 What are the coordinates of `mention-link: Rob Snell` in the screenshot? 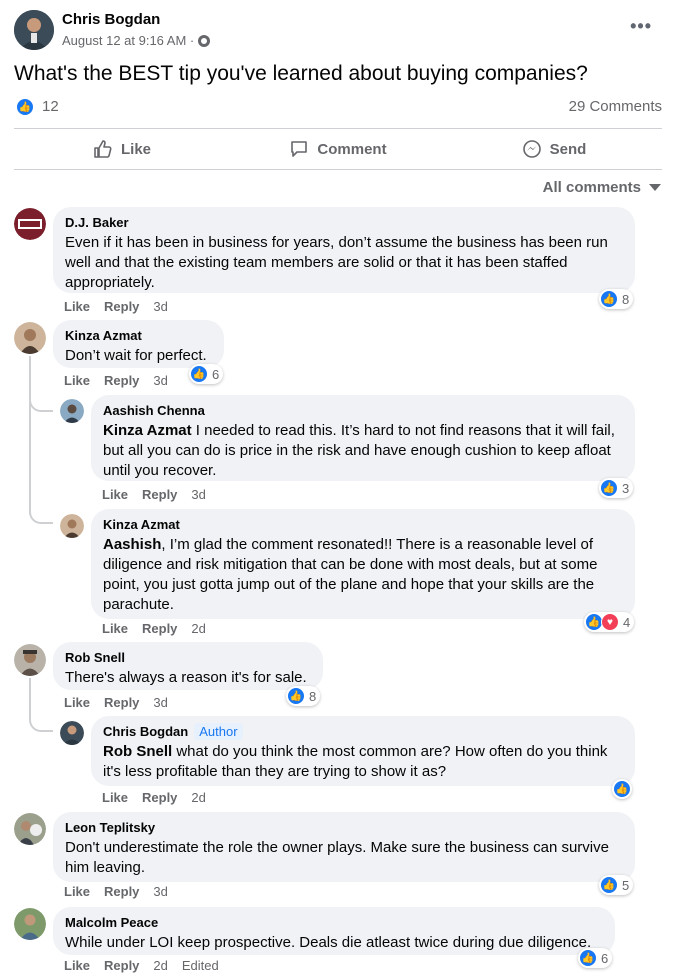 It's located at (137, 751).